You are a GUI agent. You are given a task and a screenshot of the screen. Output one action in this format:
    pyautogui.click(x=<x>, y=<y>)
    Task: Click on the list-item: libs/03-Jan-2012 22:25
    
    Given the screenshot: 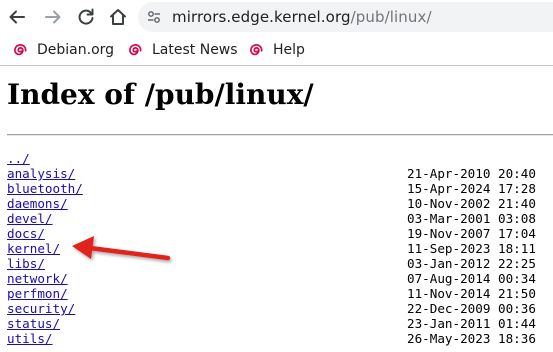 What is the action you would take?
    pyautogui.click(x=276, y=263)
    